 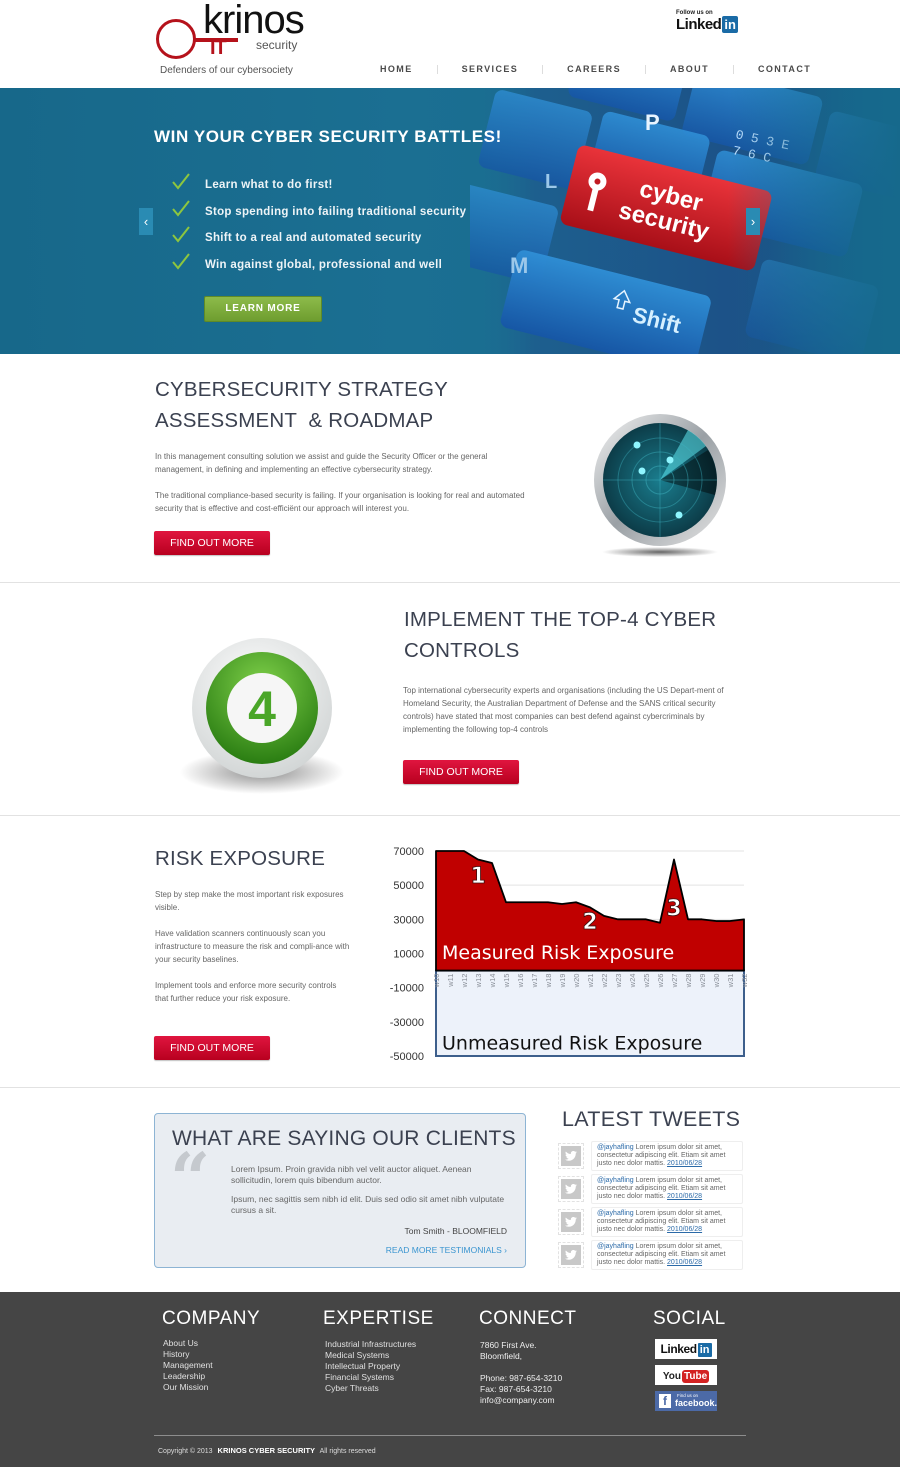 I want to click on logo-name: krinos, so click(x=254, y=21).